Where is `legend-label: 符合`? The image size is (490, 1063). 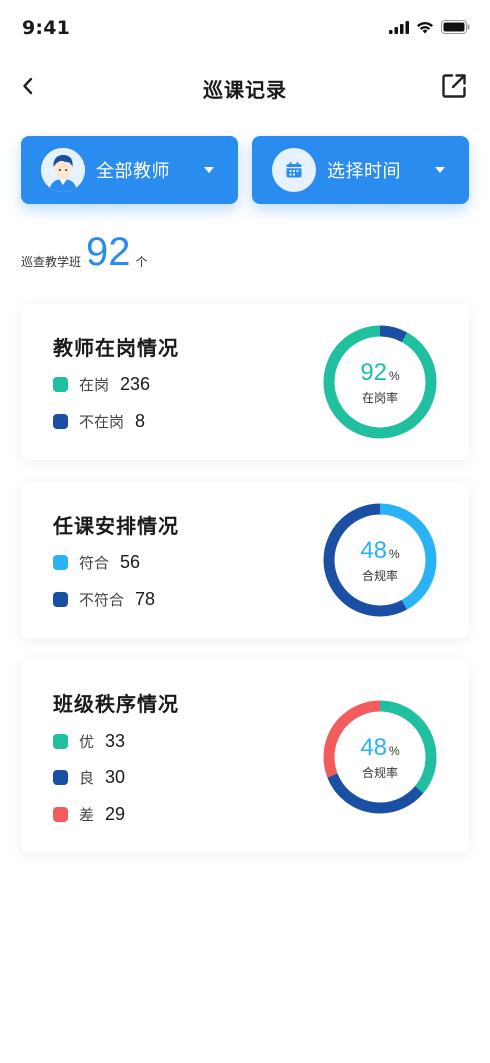 legend-label: 符合 is located at coordinates (94, 563).